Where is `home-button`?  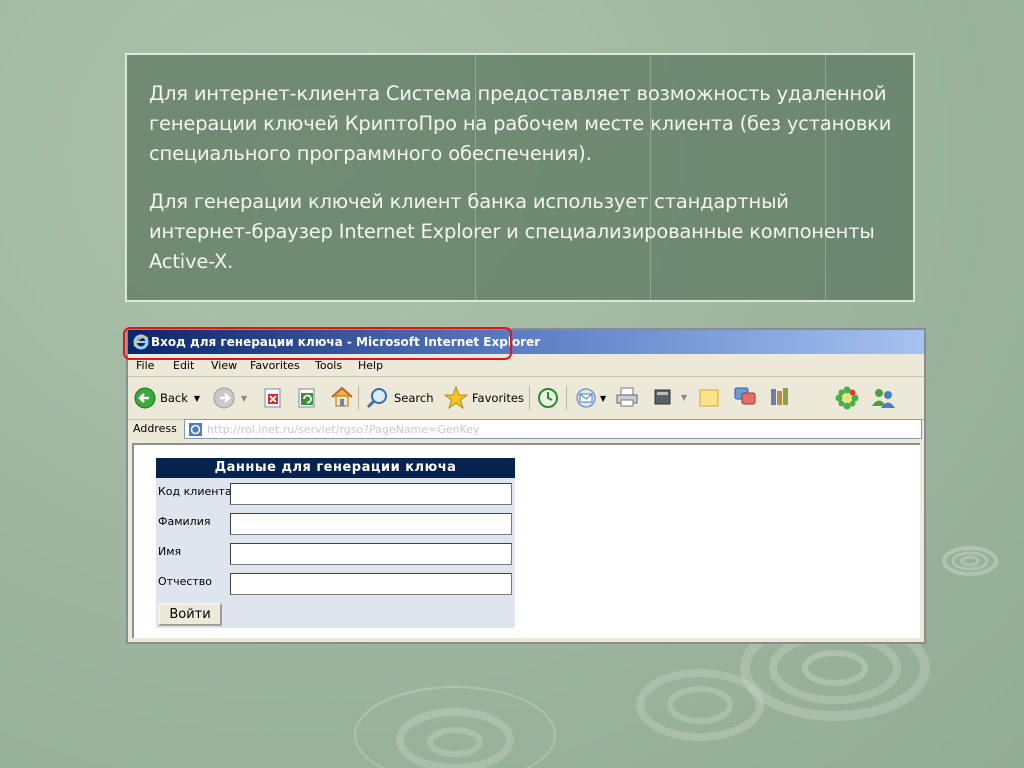
home-button is located at coordinates (342, 397).